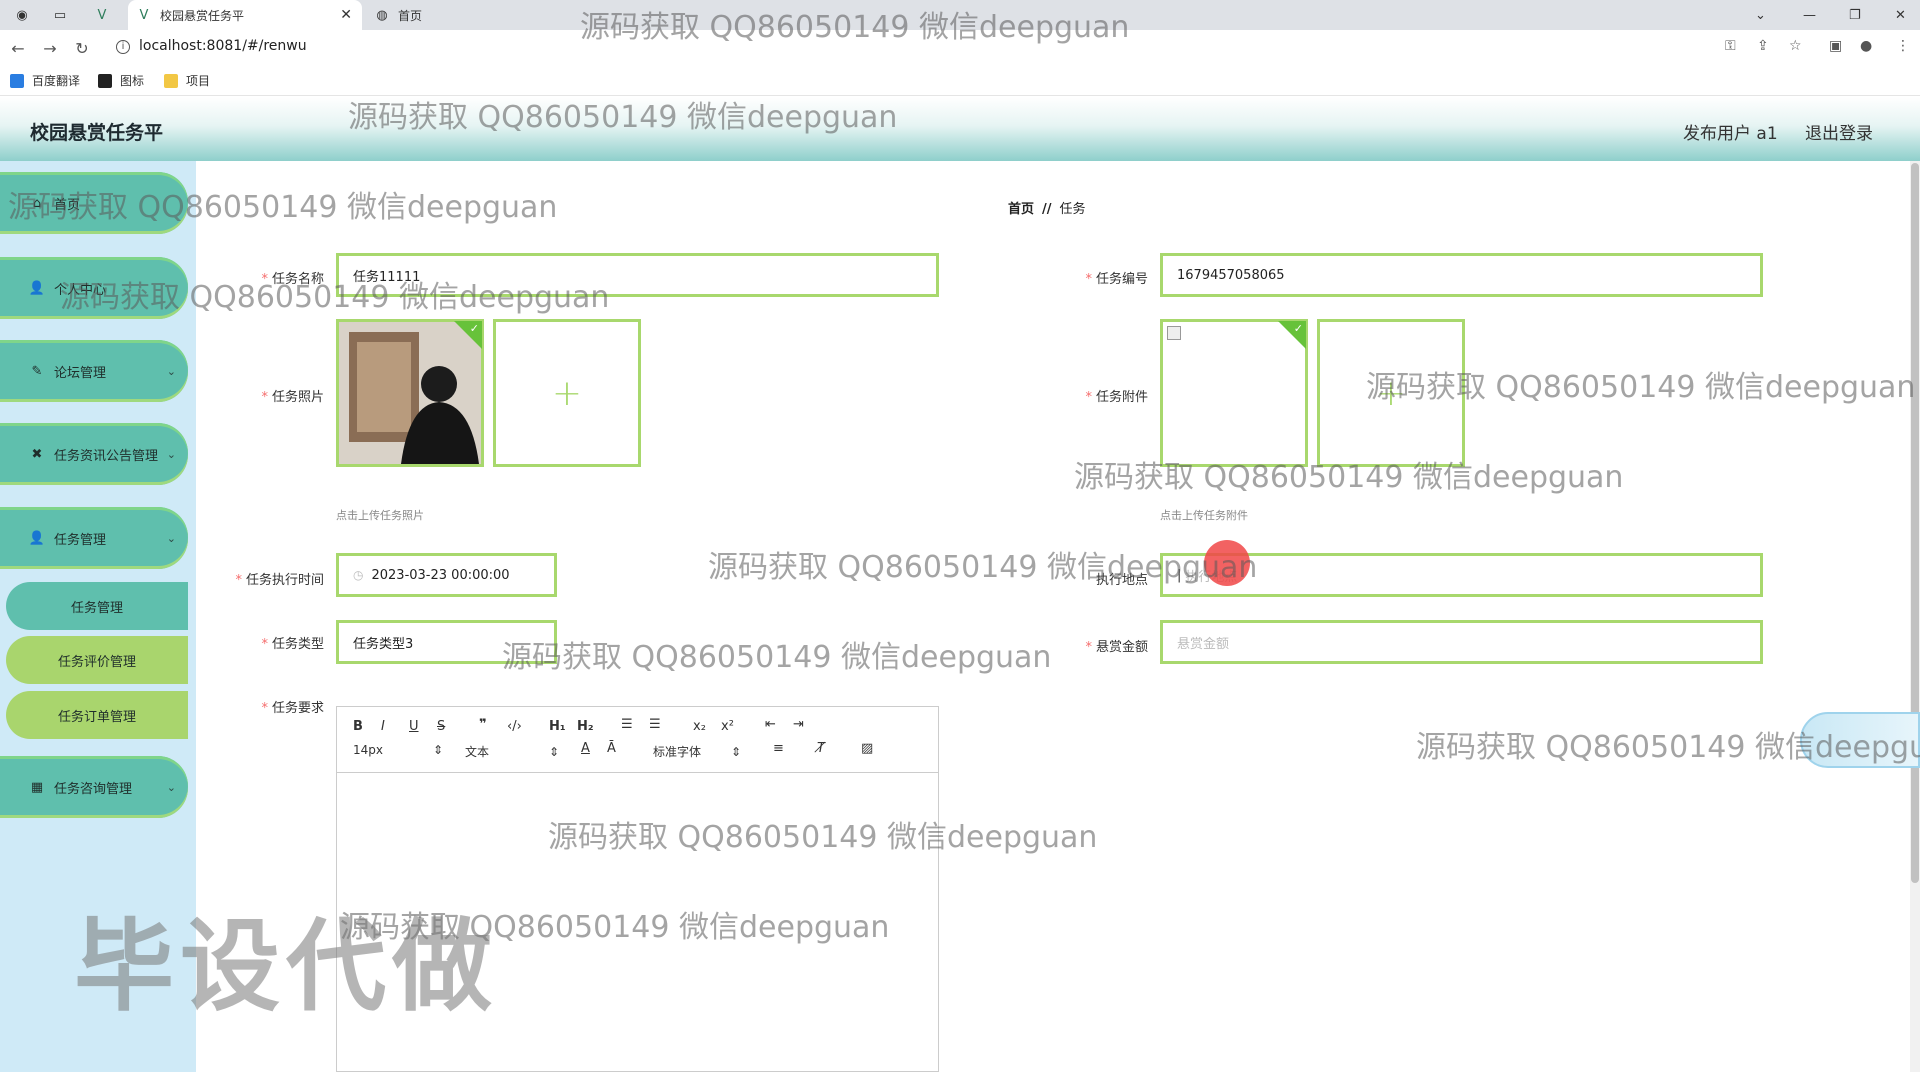  I want to click on background-color-icon: Ā, so click(611, 748).